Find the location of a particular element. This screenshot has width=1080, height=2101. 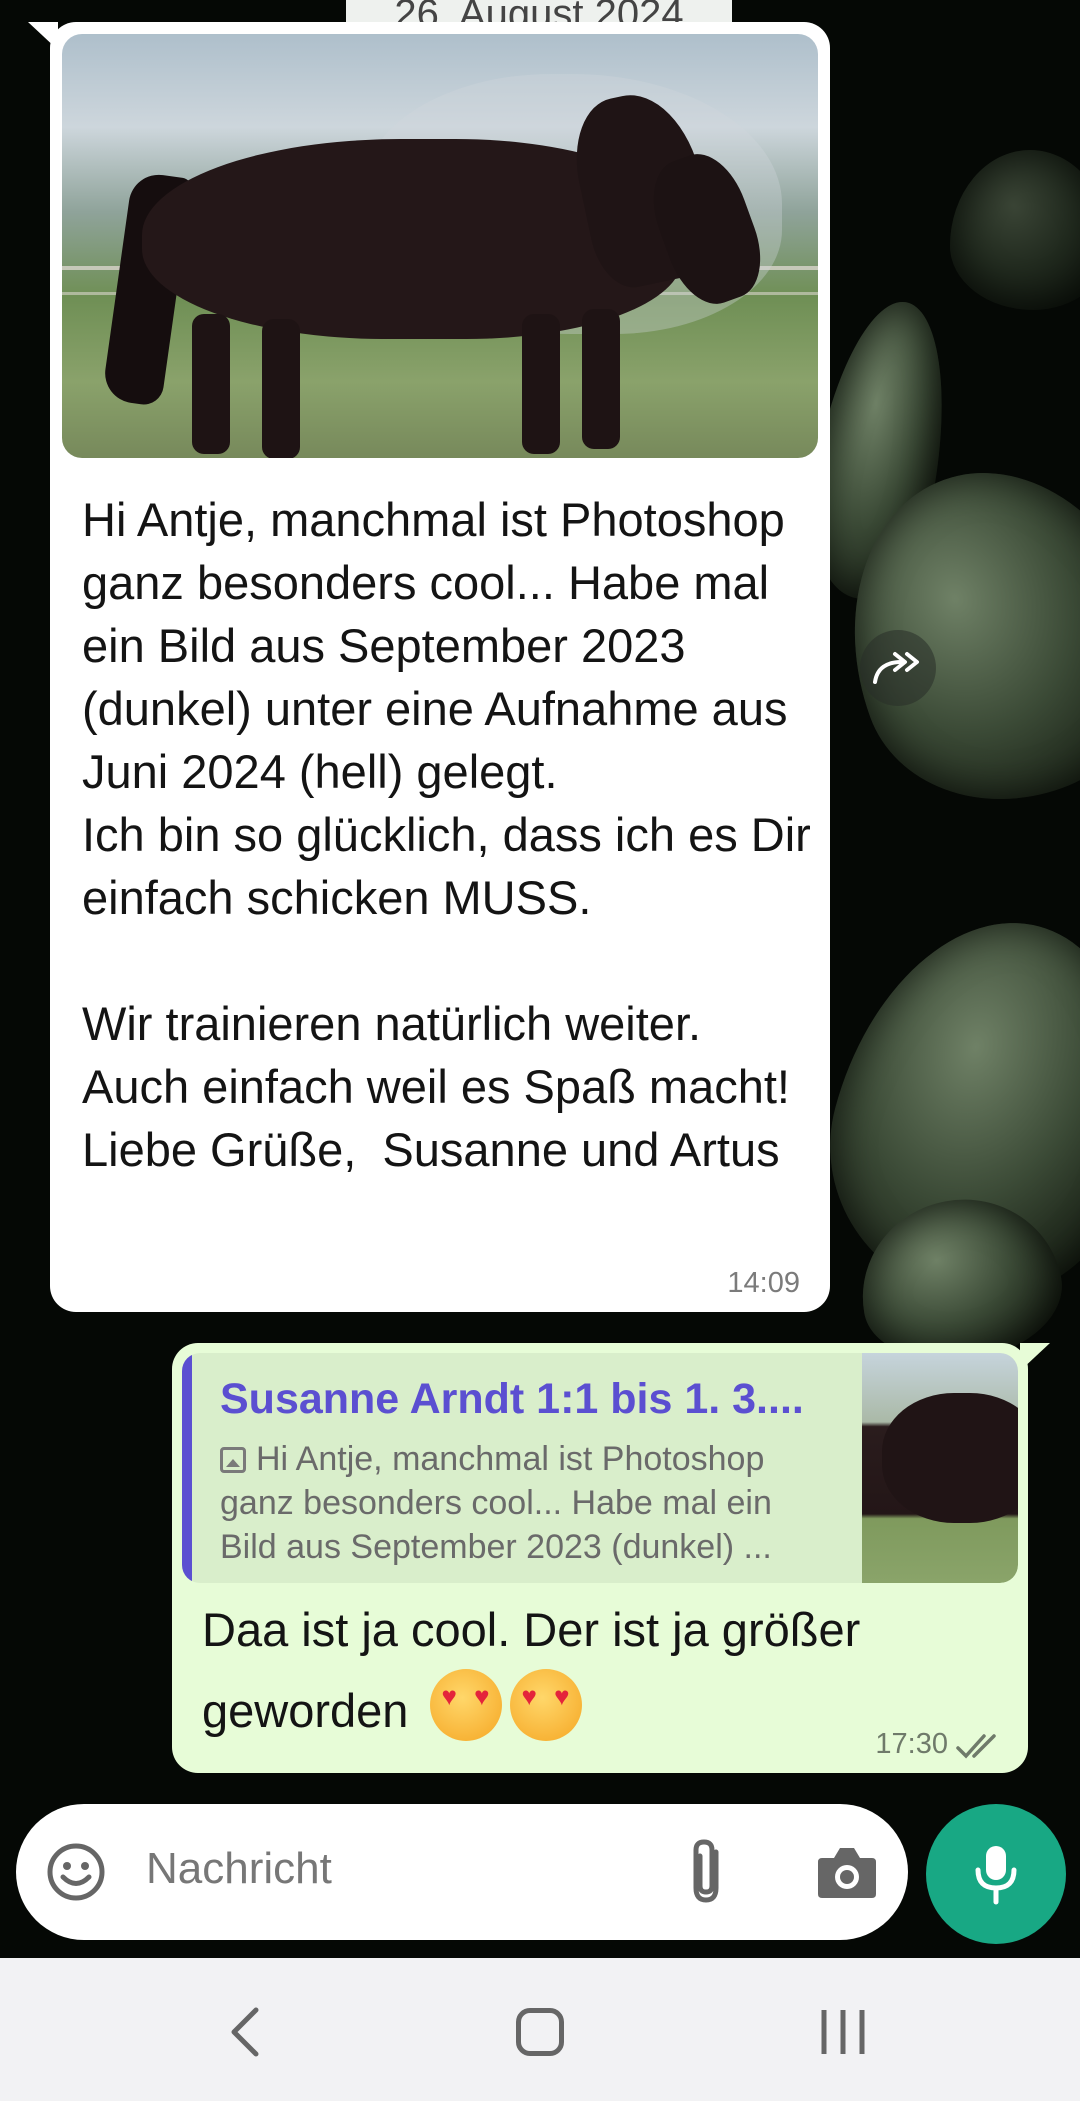

outgoing-message-time: 17:30 is located at coordinates (911, 1744).